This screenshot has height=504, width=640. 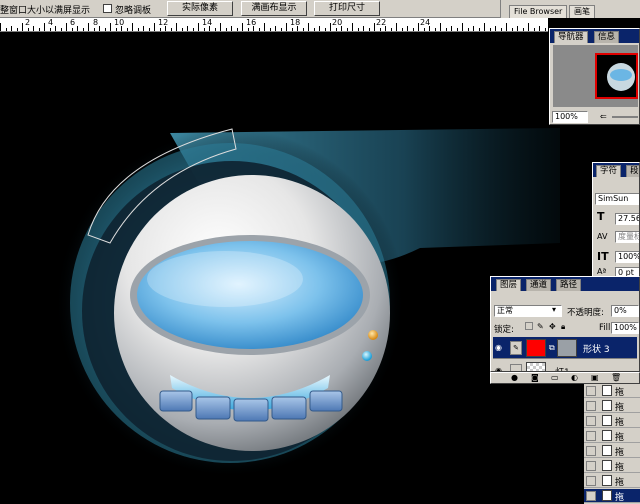 I want to click on fit-screen-button: 满画布显示, so click(x=274, y=8).